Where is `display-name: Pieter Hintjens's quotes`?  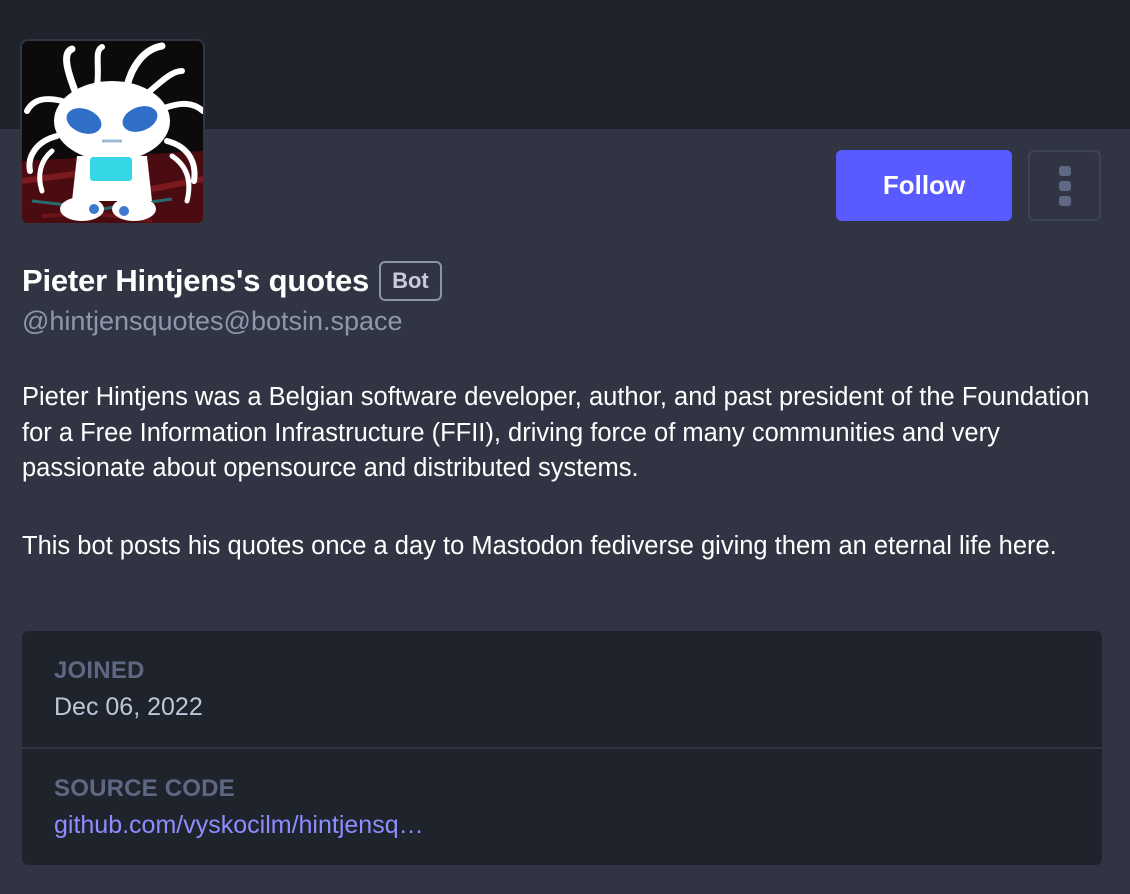
display-name: Pieter Hintjens's quotes is located at coordinates (196, 280).